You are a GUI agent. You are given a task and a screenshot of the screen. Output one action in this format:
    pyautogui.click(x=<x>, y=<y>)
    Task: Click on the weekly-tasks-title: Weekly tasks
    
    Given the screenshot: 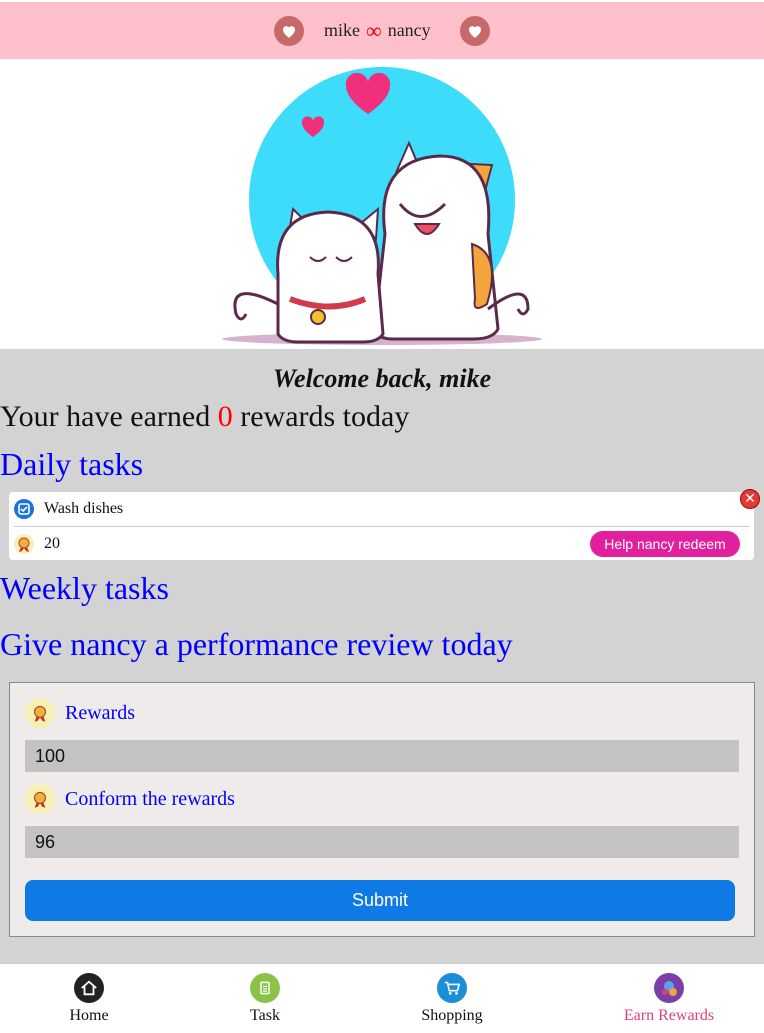 What is the action you would take?
    pyautogui.click(x=84, y=588)
    